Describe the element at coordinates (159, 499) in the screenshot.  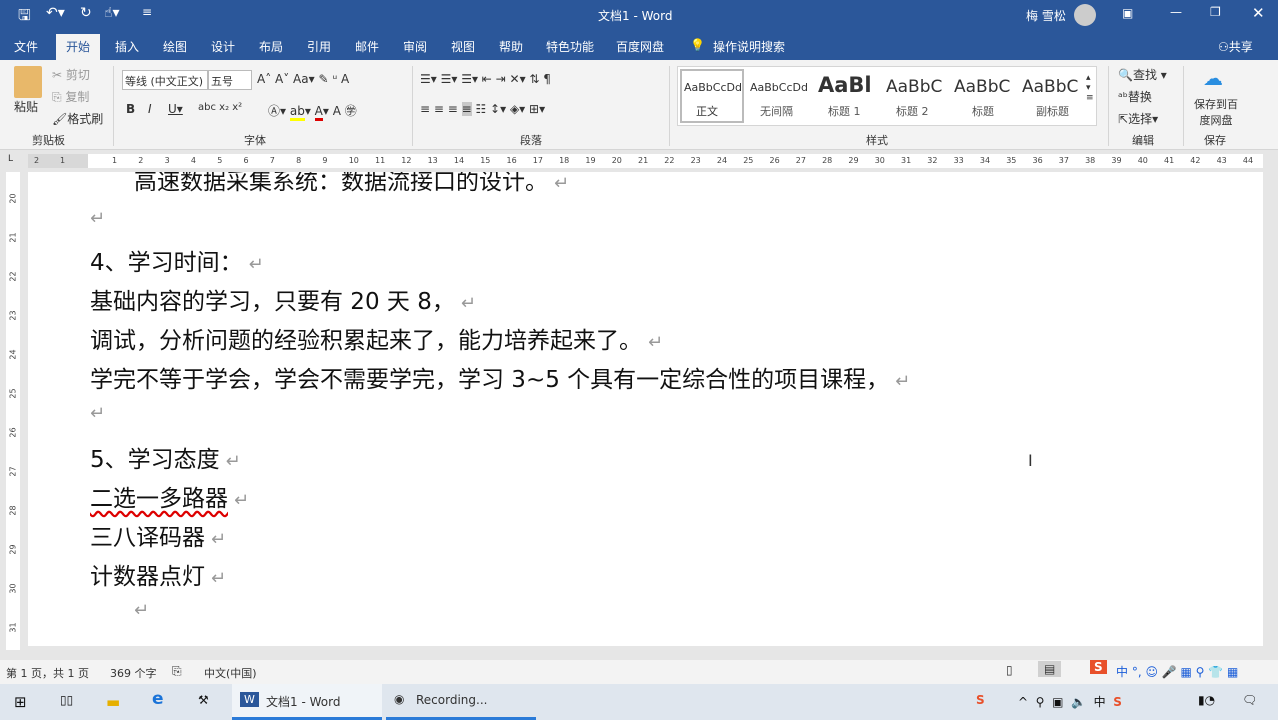
I see `paragraph-text: 二选一多路器` at that location.